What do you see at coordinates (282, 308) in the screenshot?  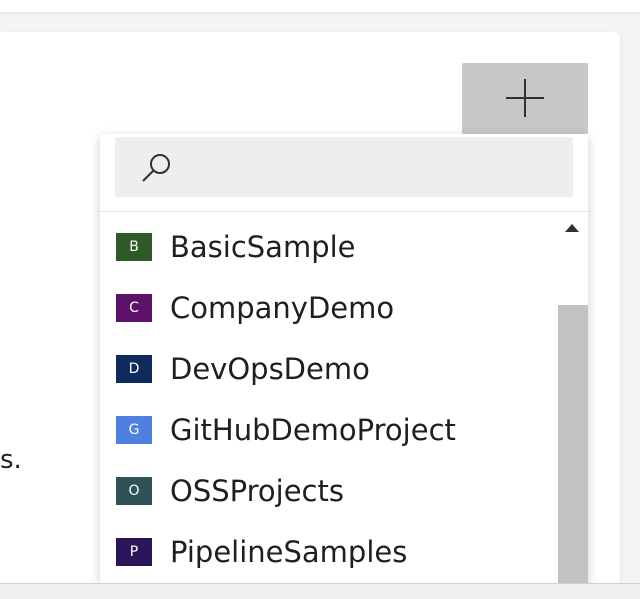 I see `project-name: CompanyDemo` at bounding box center [282, 308].